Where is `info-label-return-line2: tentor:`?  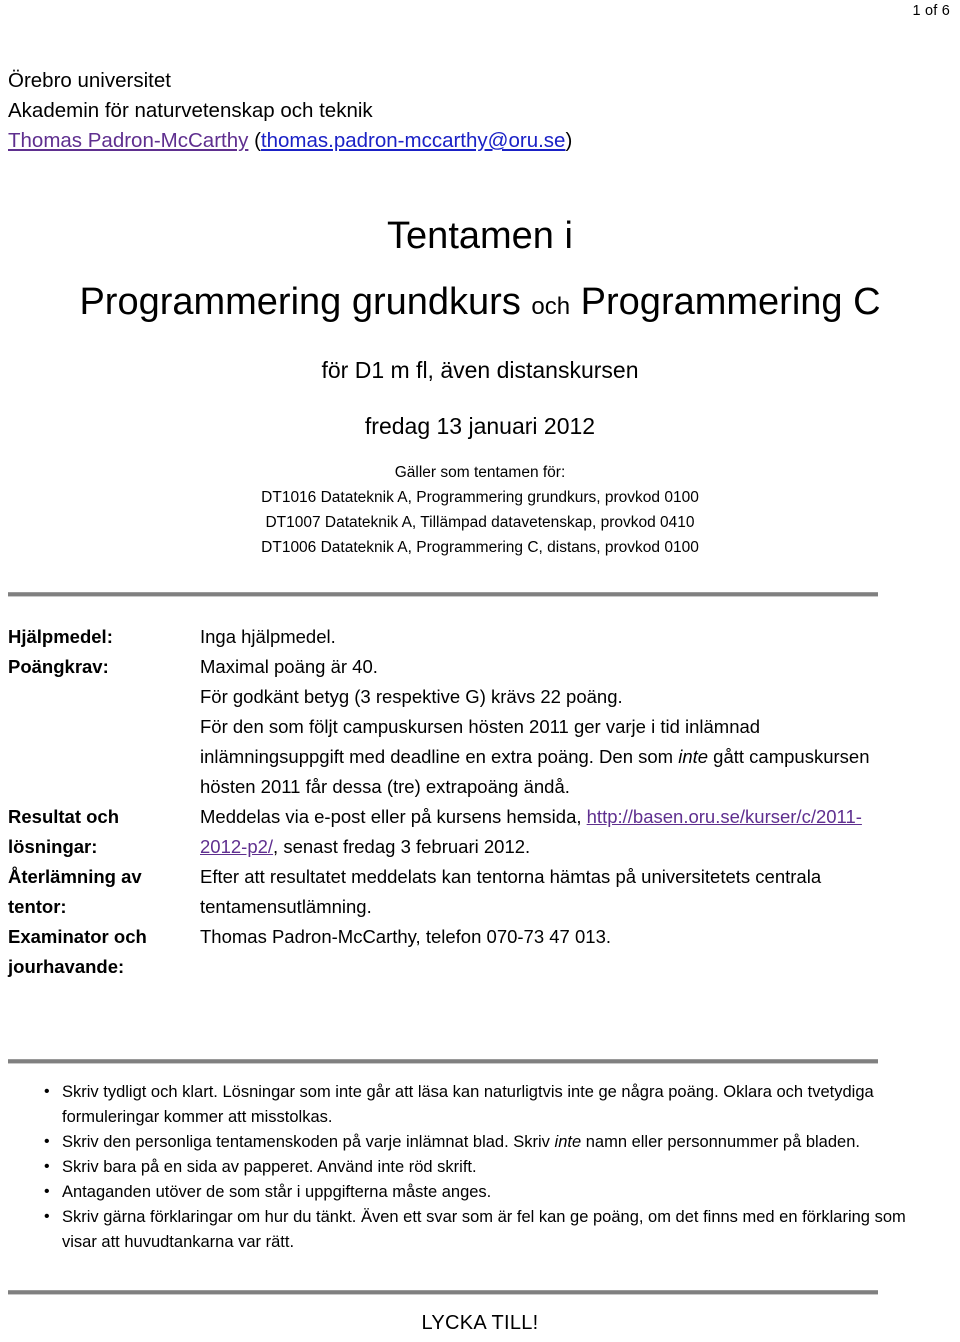
info-label-return-line2: tentor: is located at coordinates (37, 906).